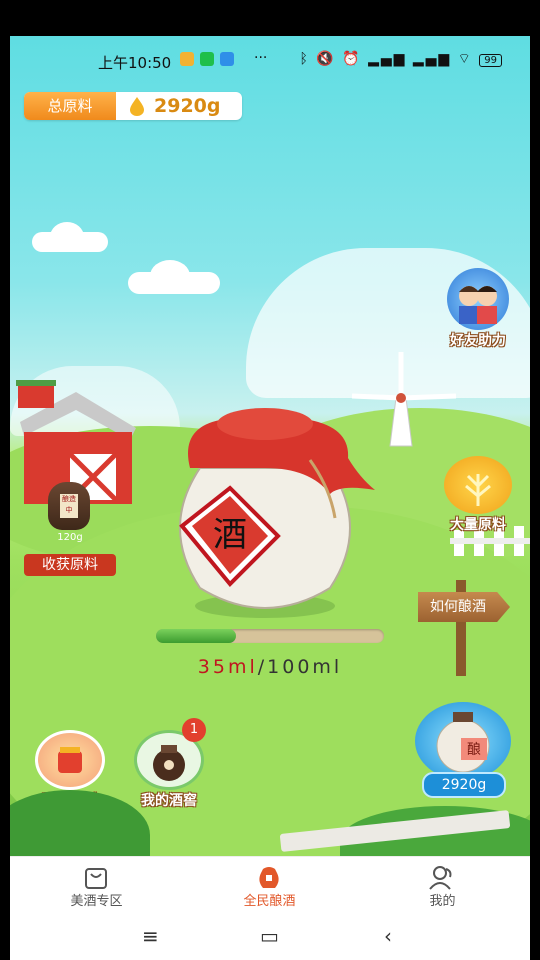 The width and height of the screenshot is (540, 960). I want to click on wifi-icon: ⌔, so click(465, 59).